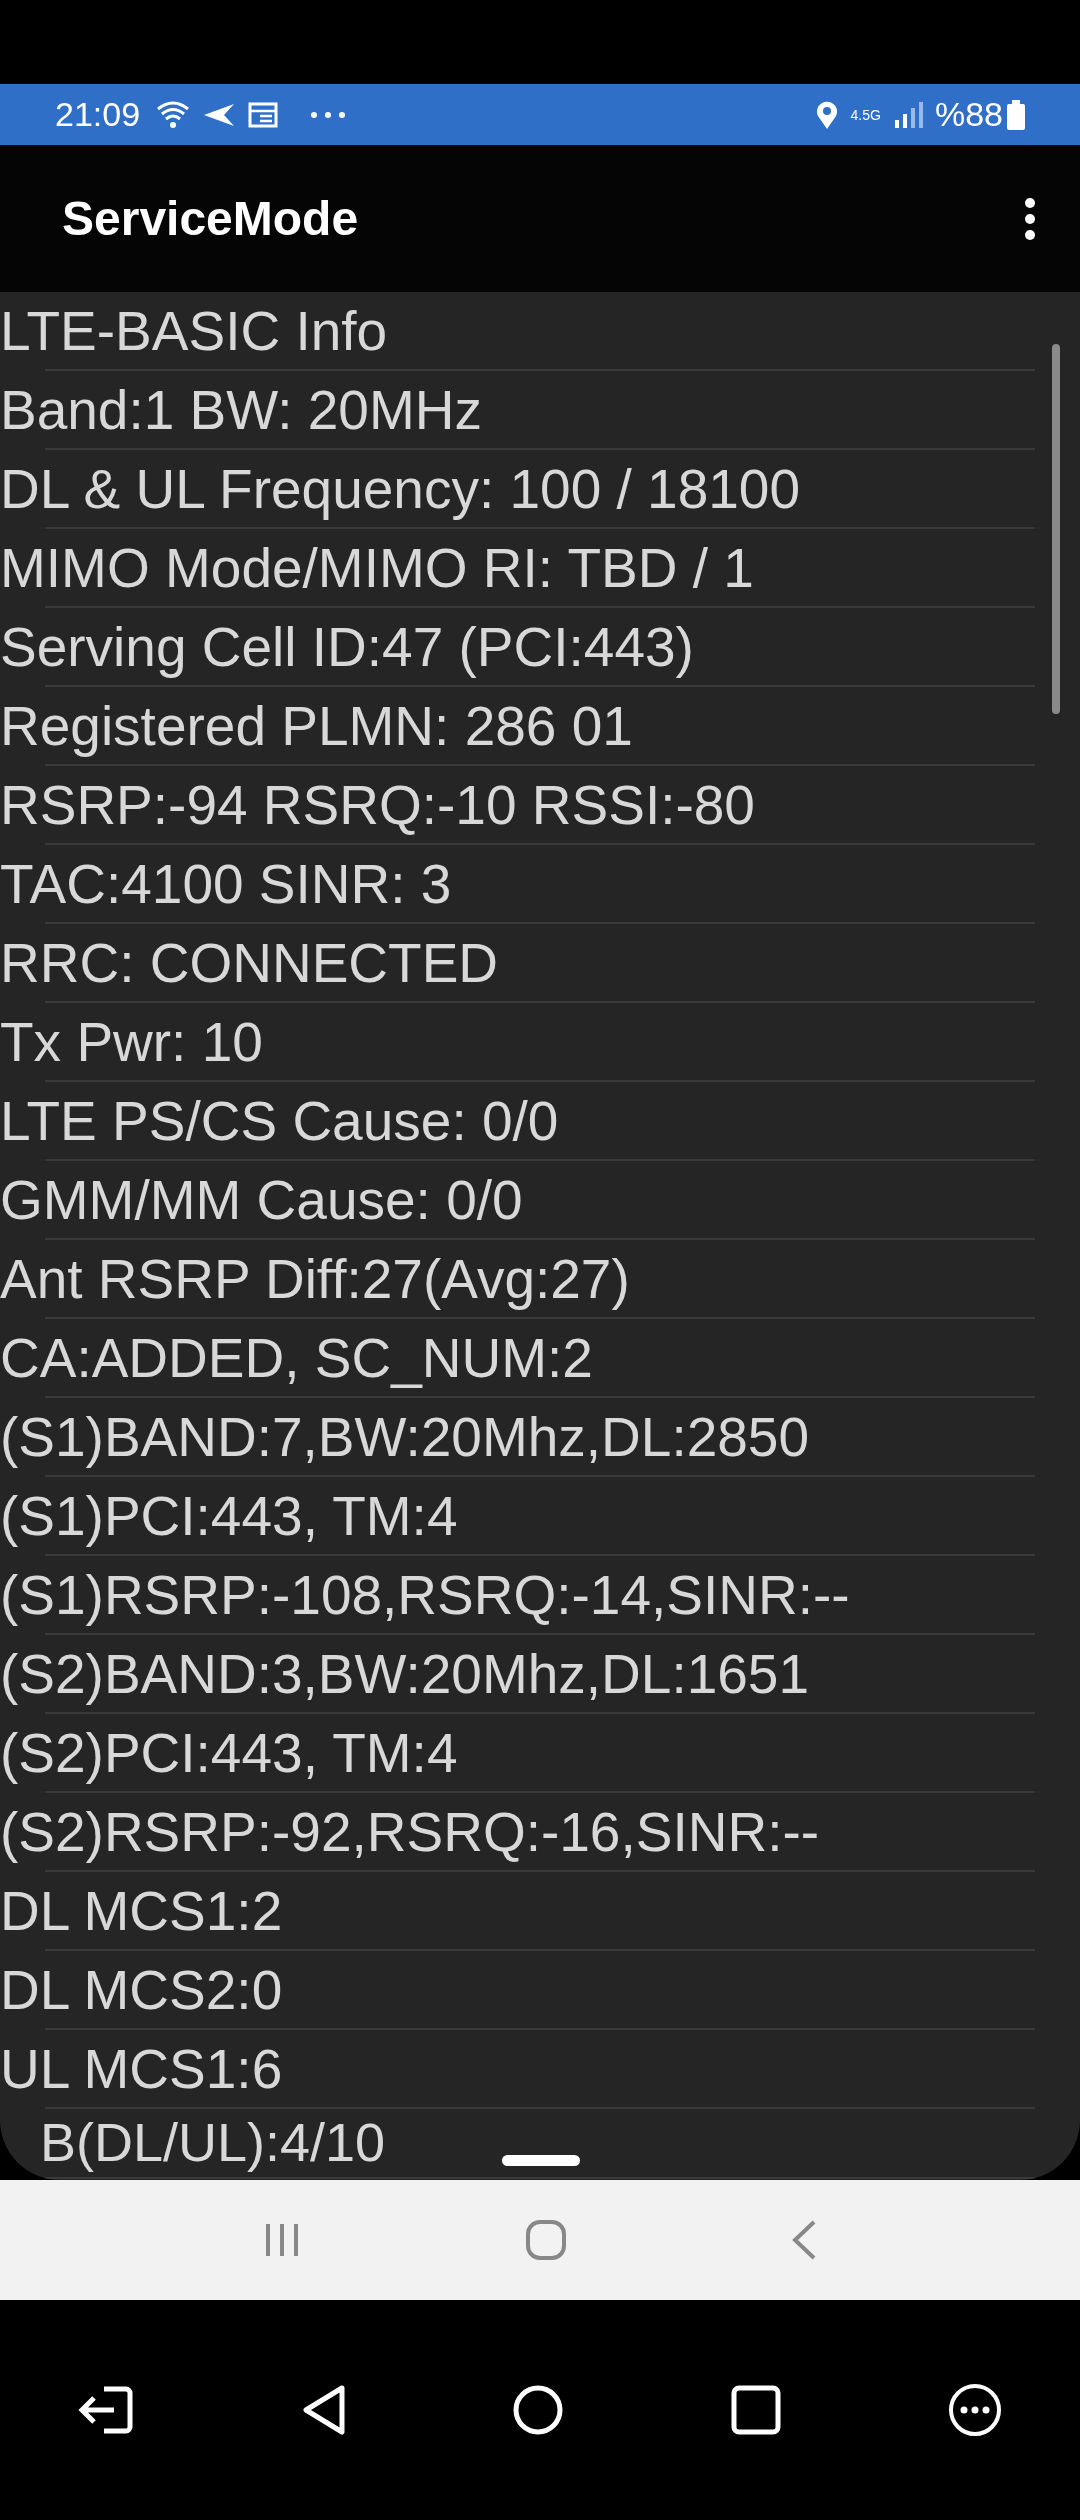 The height and width of the screenshot is (2520, 1080). I want to click on recent-apps-icon, so click(755, 2410).